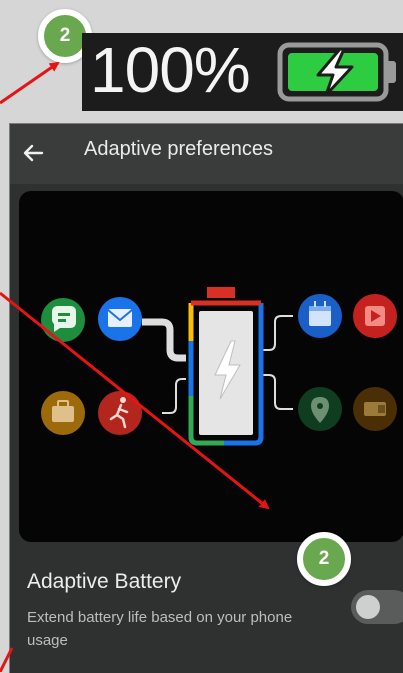 The width and height of the screenshot is (403, 673). What do you see at coordinates (120, 319) in the screenshot?
I see `mail-icon` at bounding box center [120, 319].